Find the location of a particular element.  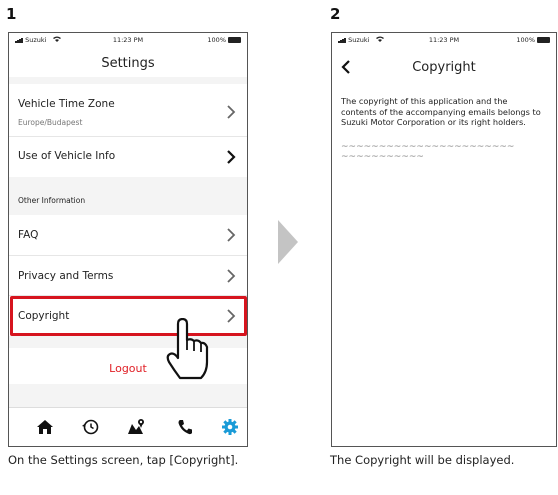

section-spacer is located at coordinates (128, 342).